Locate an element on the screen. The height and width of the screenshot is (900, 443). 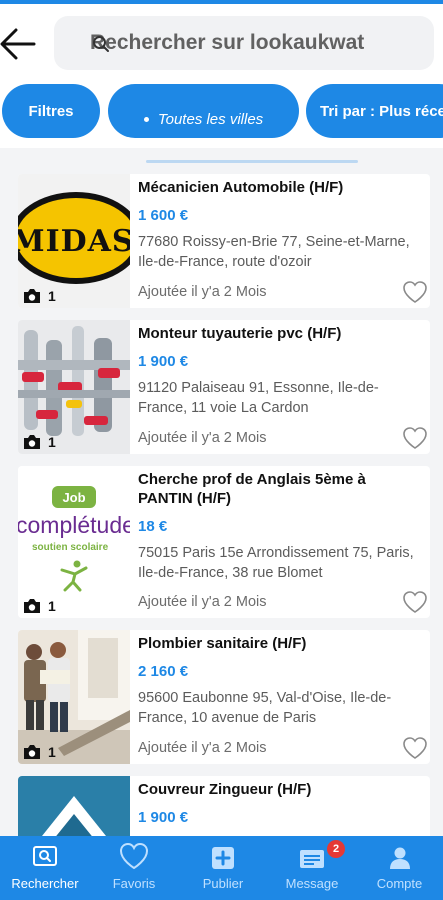
back-button is located at coordinates (20, 44).